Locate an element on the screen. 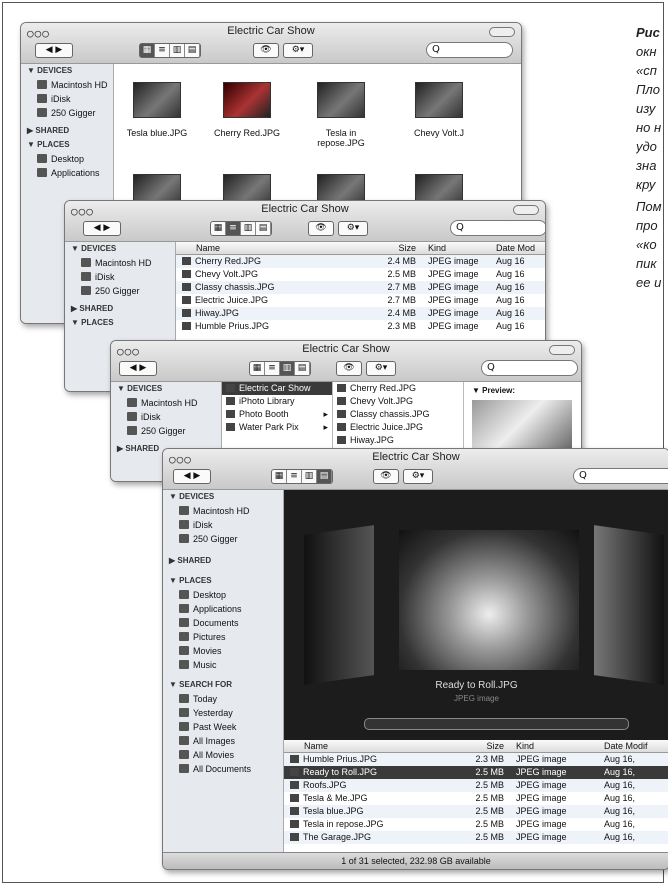 The width and height of the screenshot is (668, 887). col-header-date: Date Modif is located at coordinates (634, 746).